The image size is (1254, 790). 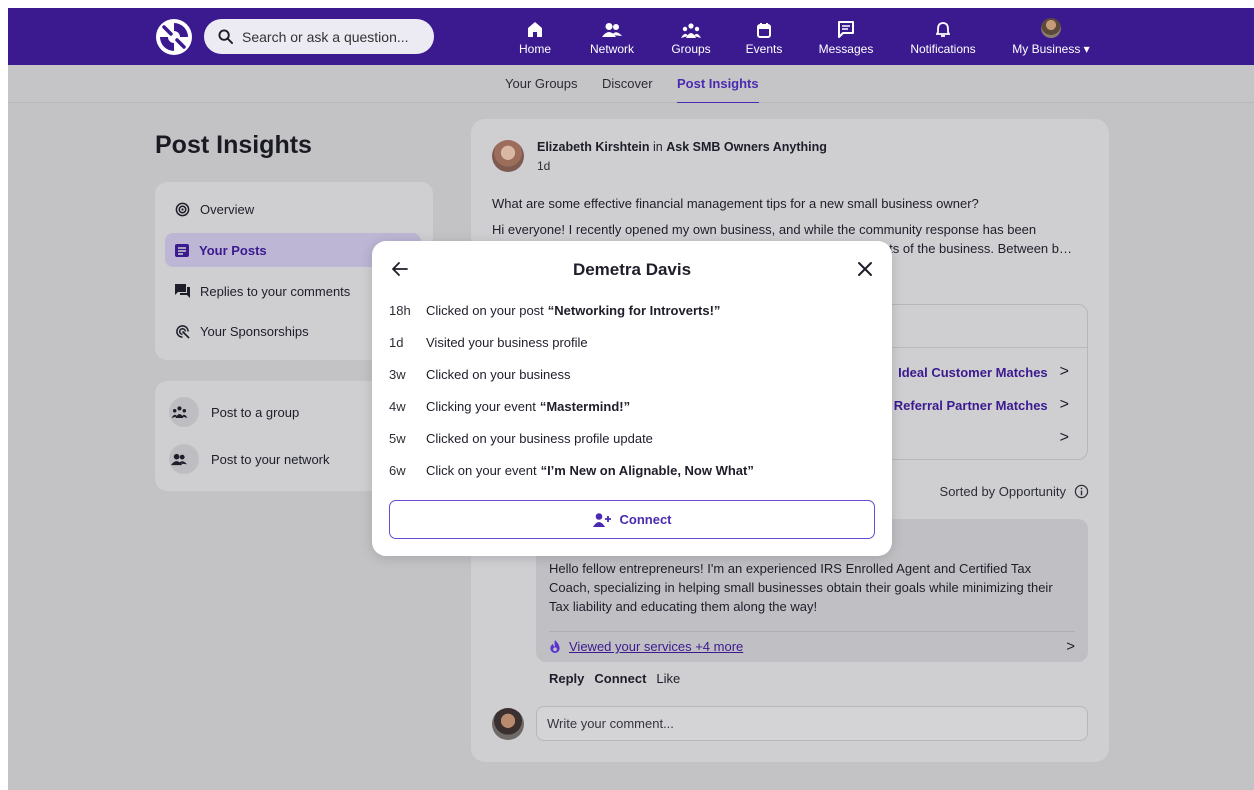 What do you see at coordinates (846, 49) in the screenshot?
I see `nav-label-messages: Messages` at bounding box center [846, 49].